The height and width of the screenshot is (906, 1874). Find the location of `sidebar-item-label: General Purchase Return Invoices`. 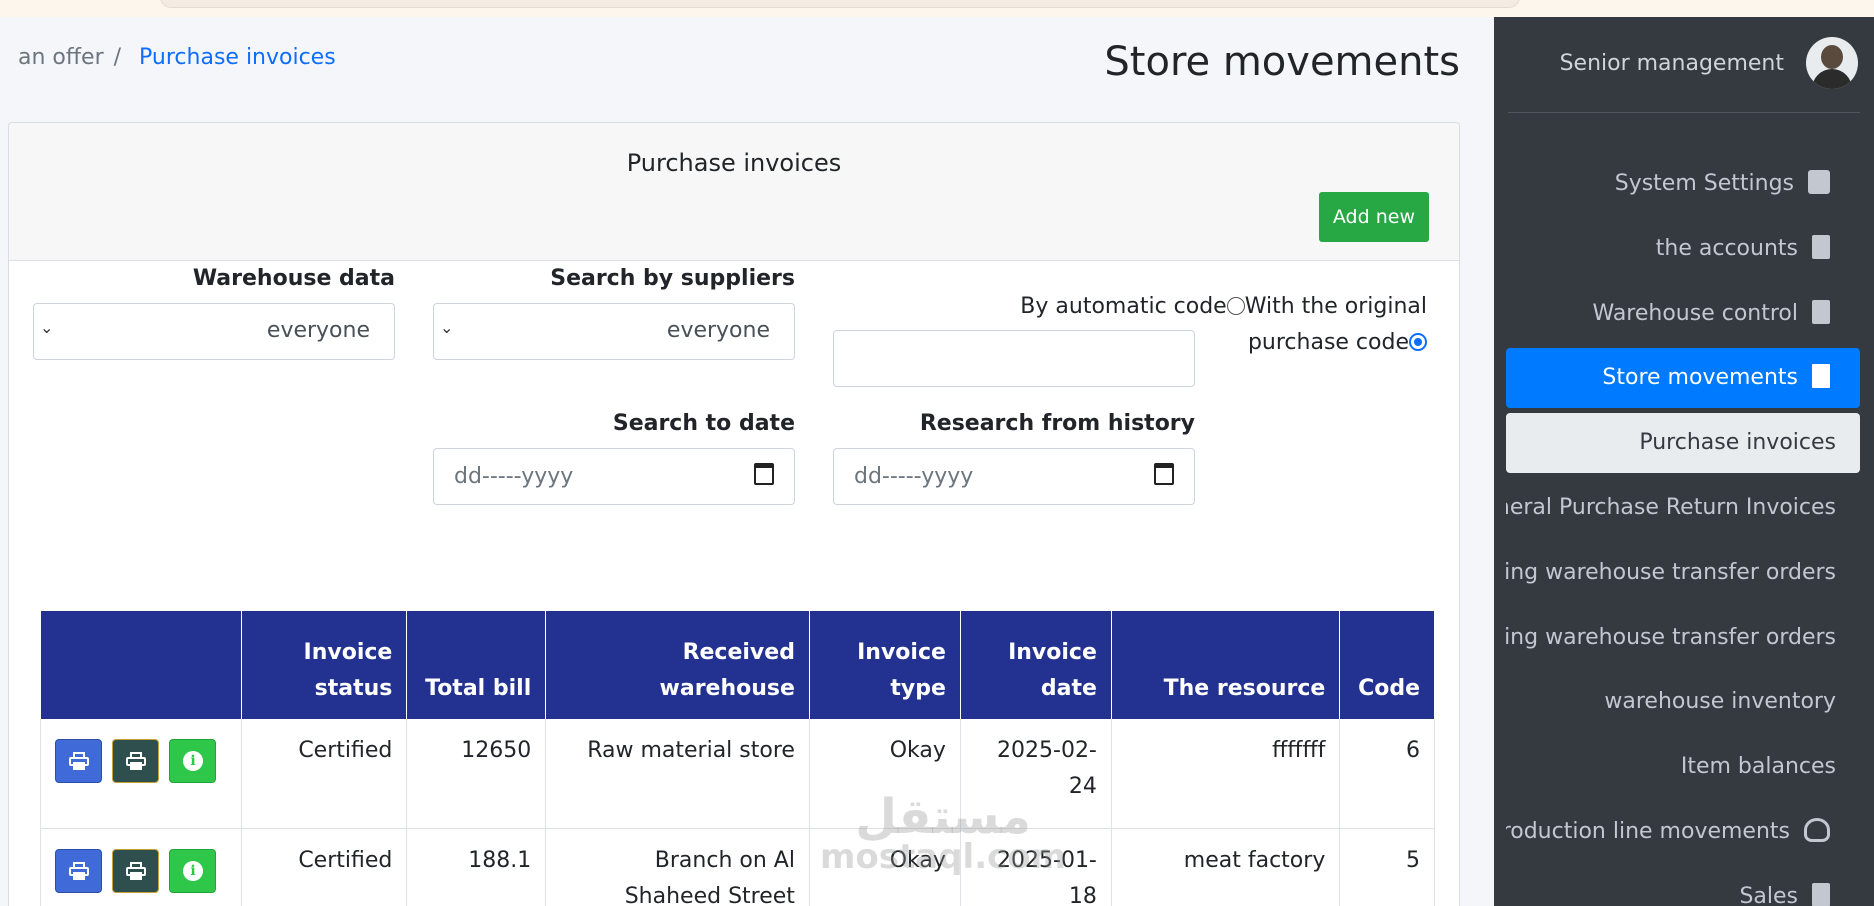

sidebar-item-label: General Purchase Return Invoices is located at coordinates (1671, 507).